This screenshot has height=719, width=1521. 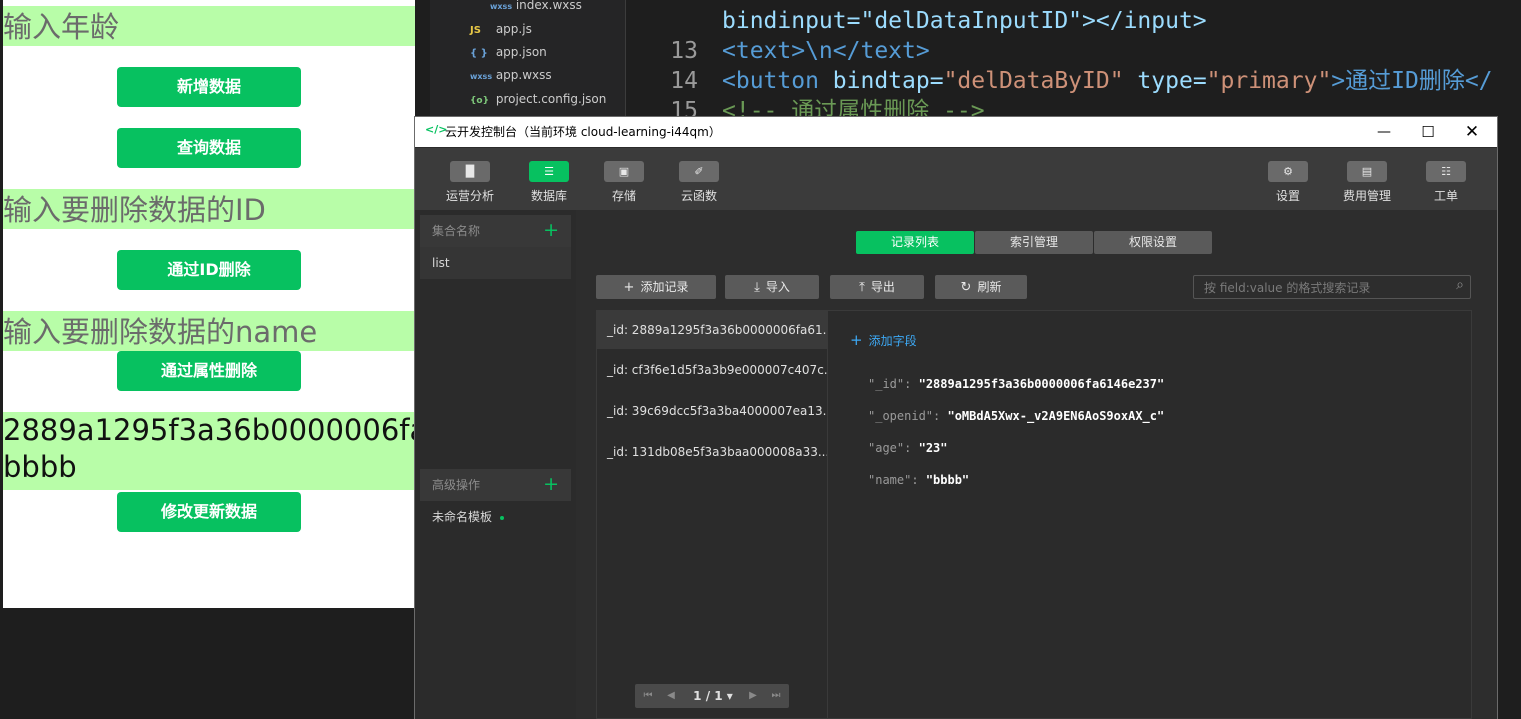 I want to click on field-key: "_openid":, so click(x=904, y=416).